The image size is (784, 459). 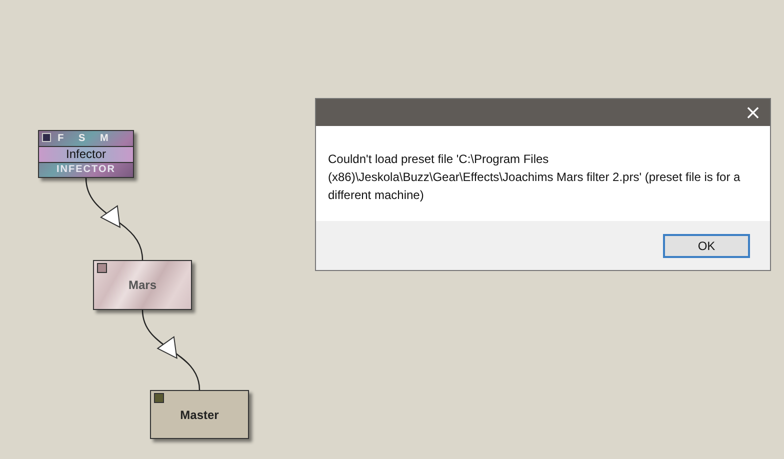 What do you see at coordinates (535, 177) in the screenshot?
I see `error-message: Couldn't load preset file 'C:\Program Files (x86)\Jeskola\Buzz\Gear\Effects\Joachims Mars filter 2.prs' (preset file is for a different machine)` at bounding box center [535, 177].